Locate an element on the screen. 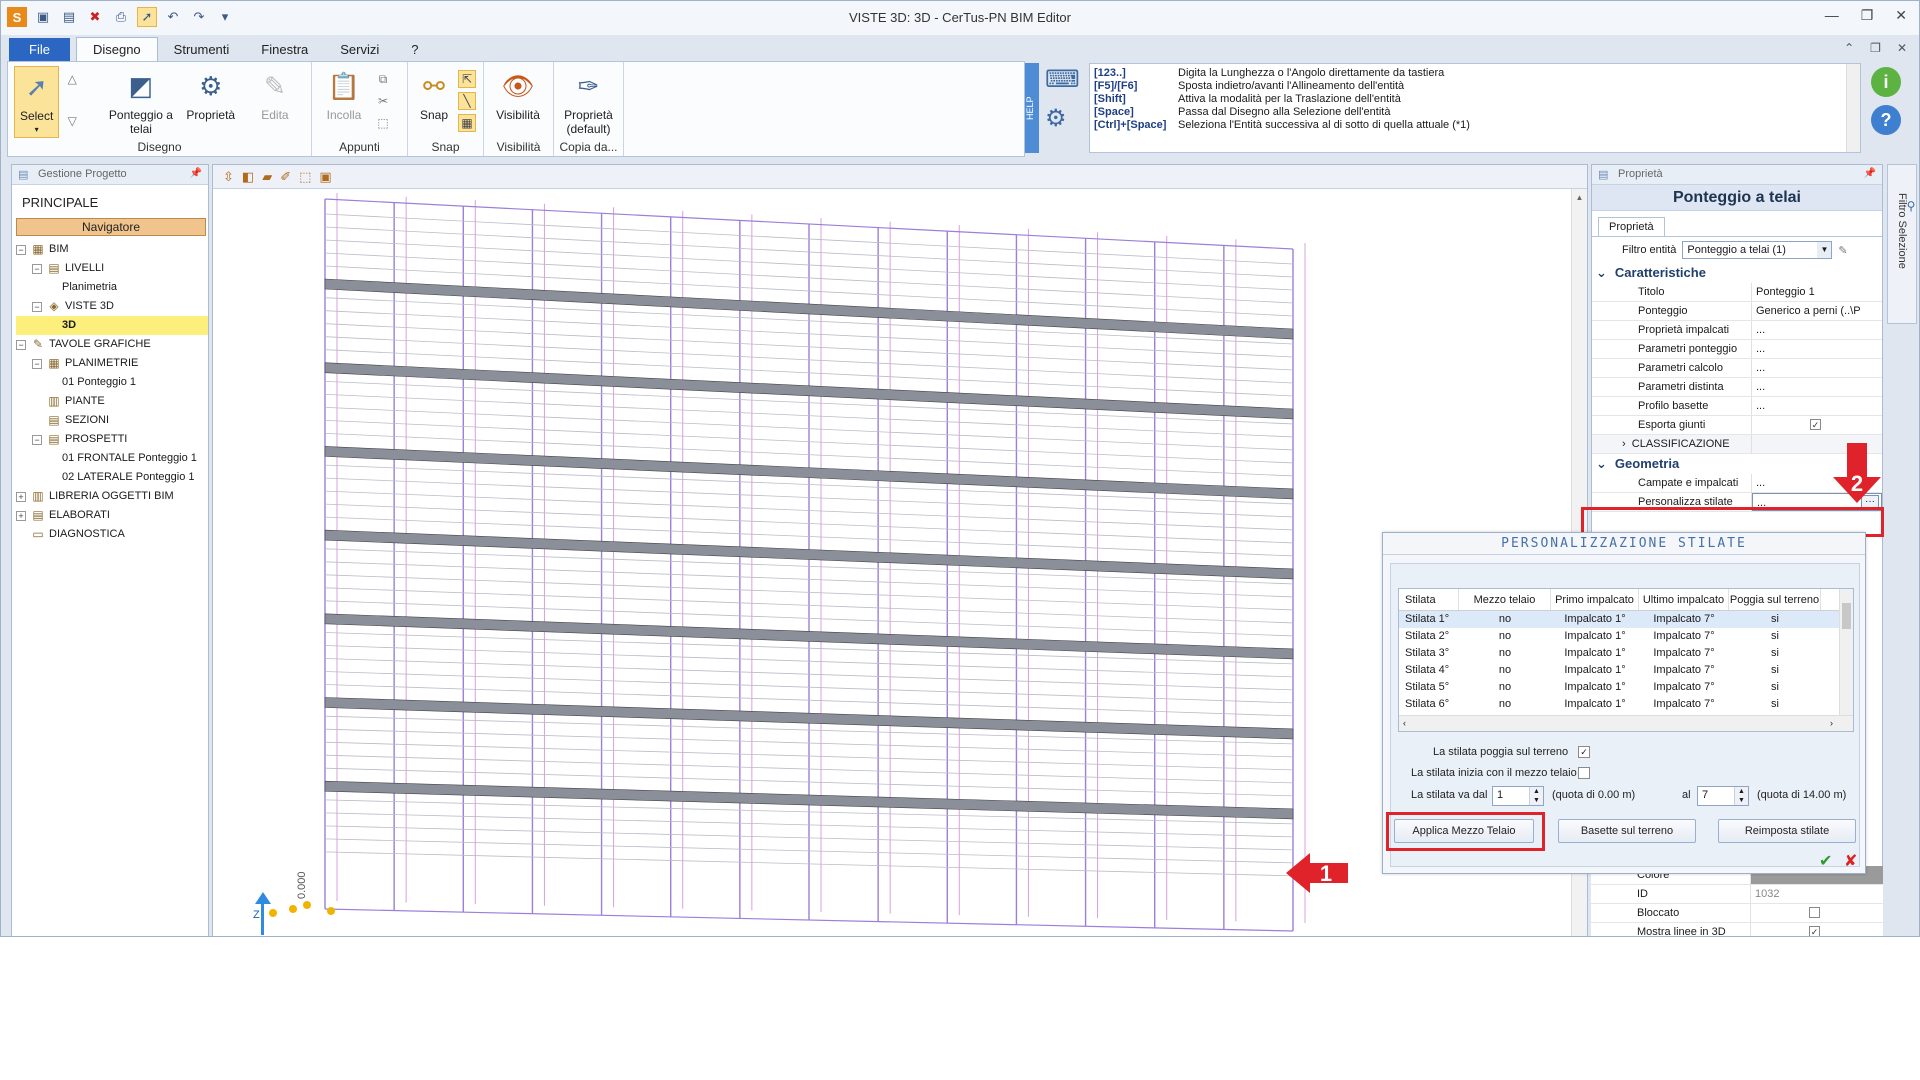 This screenshot has width=1920, height=1080. chevron-down-icon: ▼ is located at coordinates (1824, 250).